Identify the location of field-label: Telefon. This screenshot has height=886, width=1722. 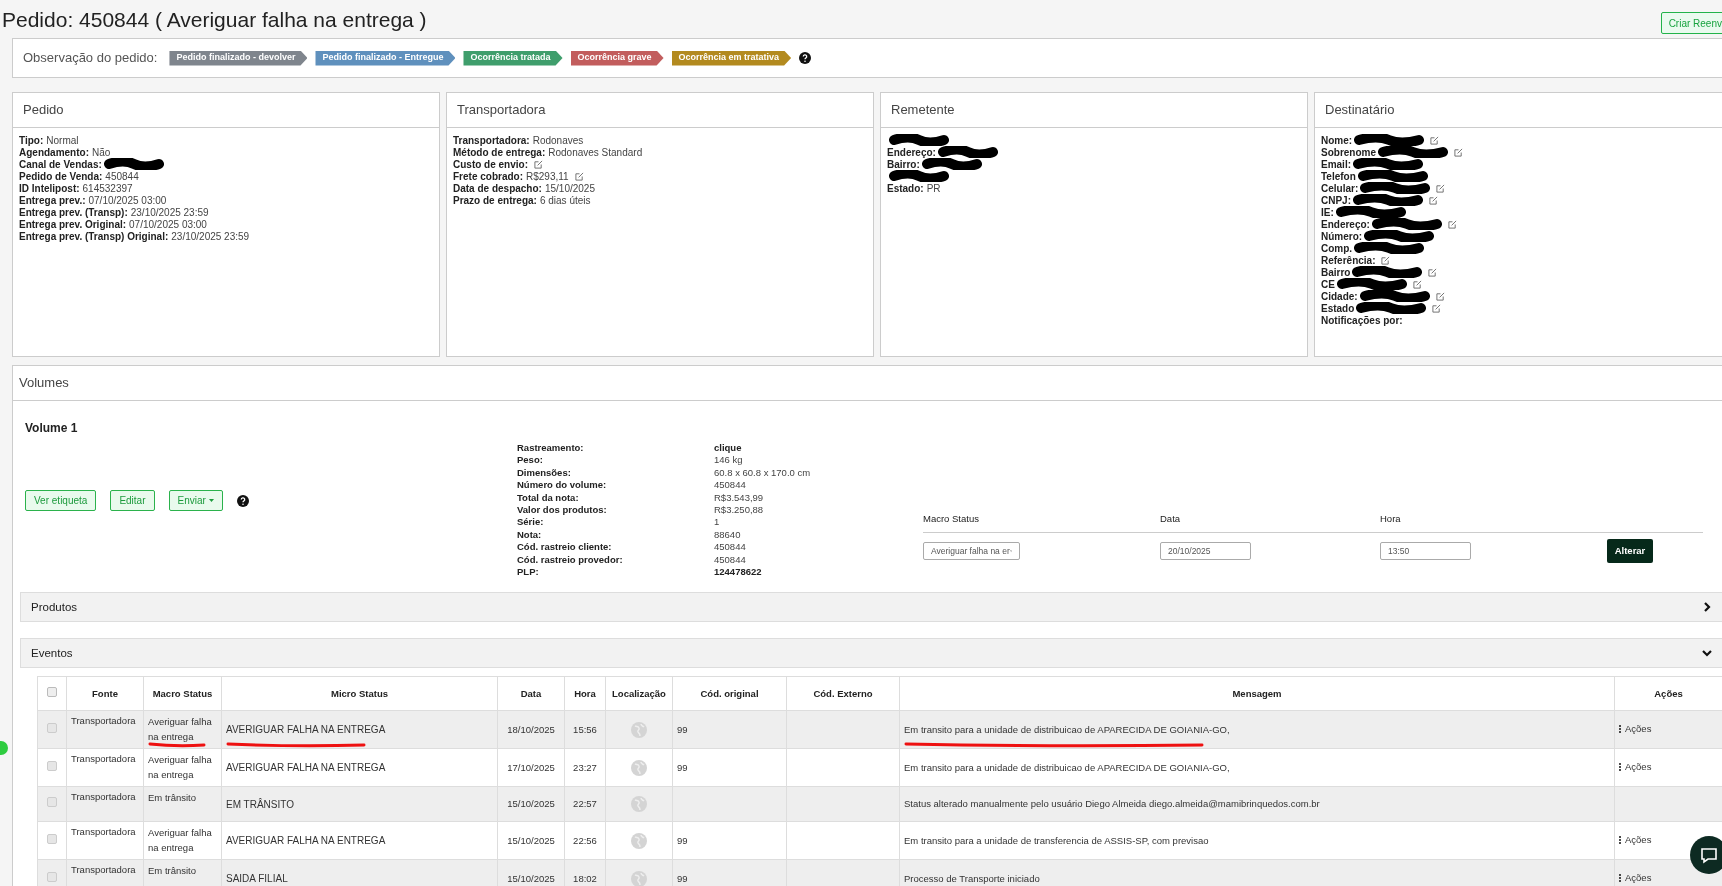
(1338, 176).